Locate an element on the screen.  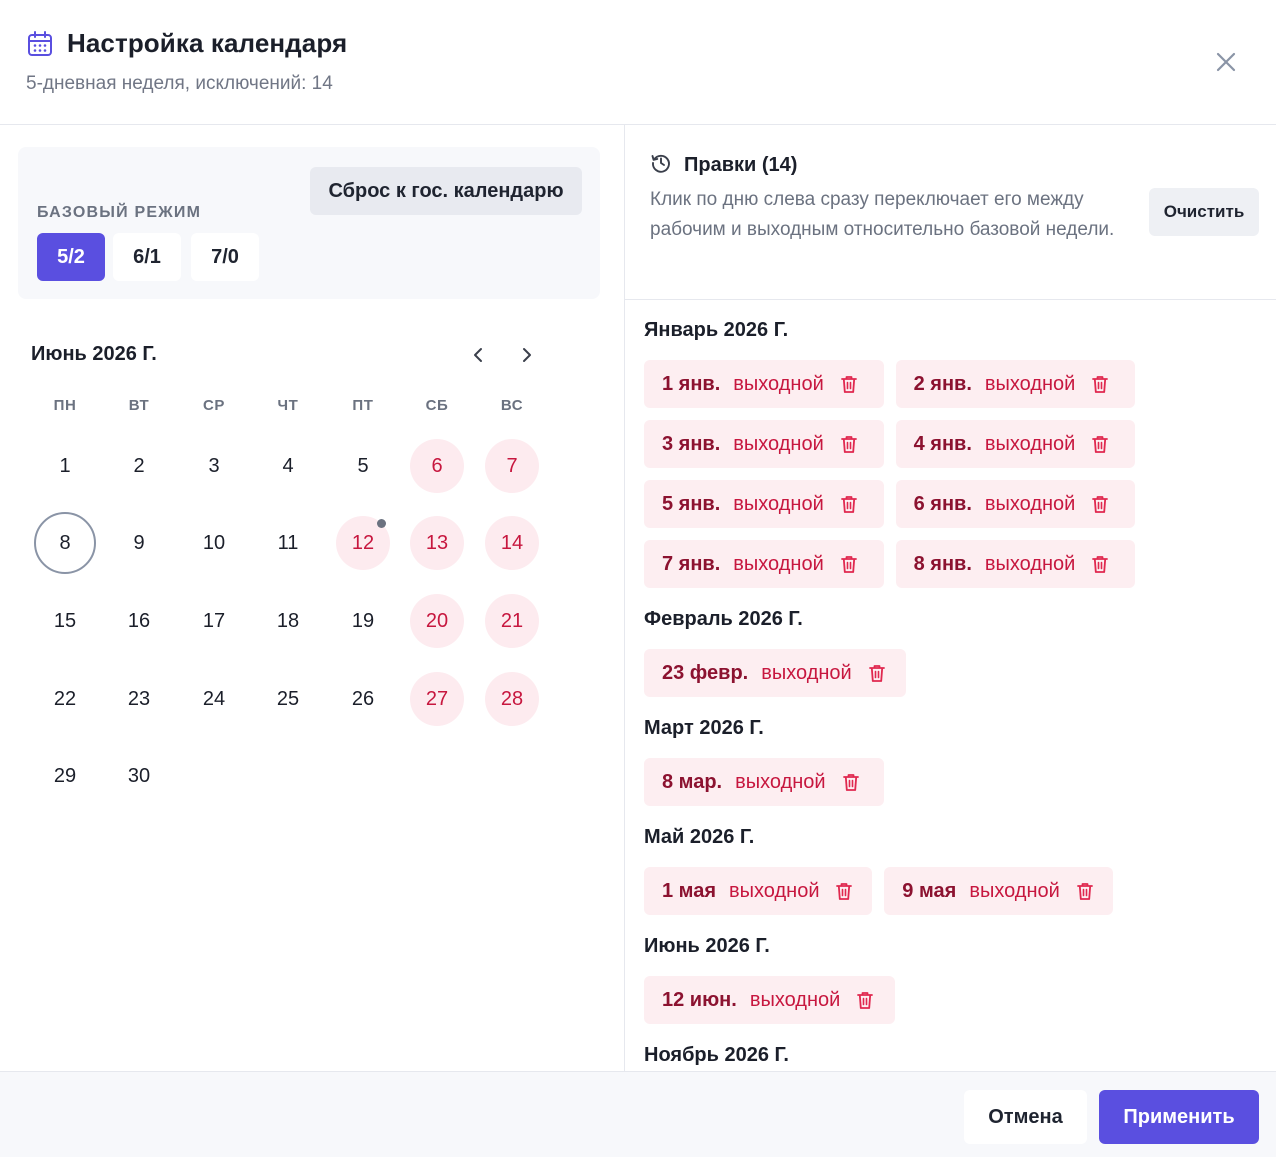
calendar-day: 17 is located at coordinates (214, 621).